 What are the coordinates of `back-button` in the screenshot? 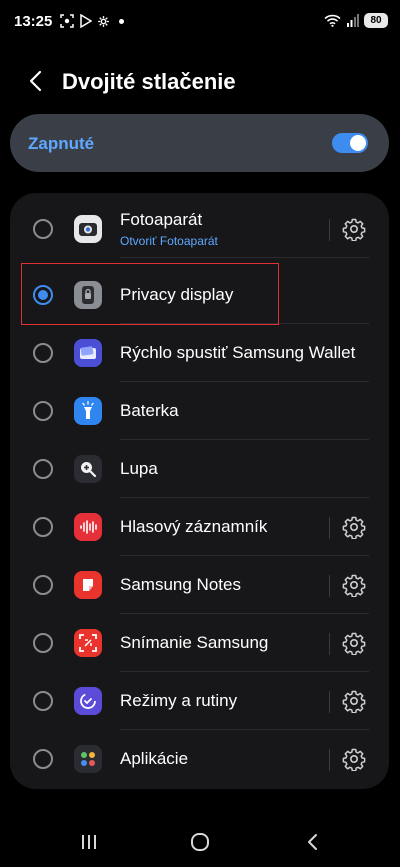 It's located at (36, 81).